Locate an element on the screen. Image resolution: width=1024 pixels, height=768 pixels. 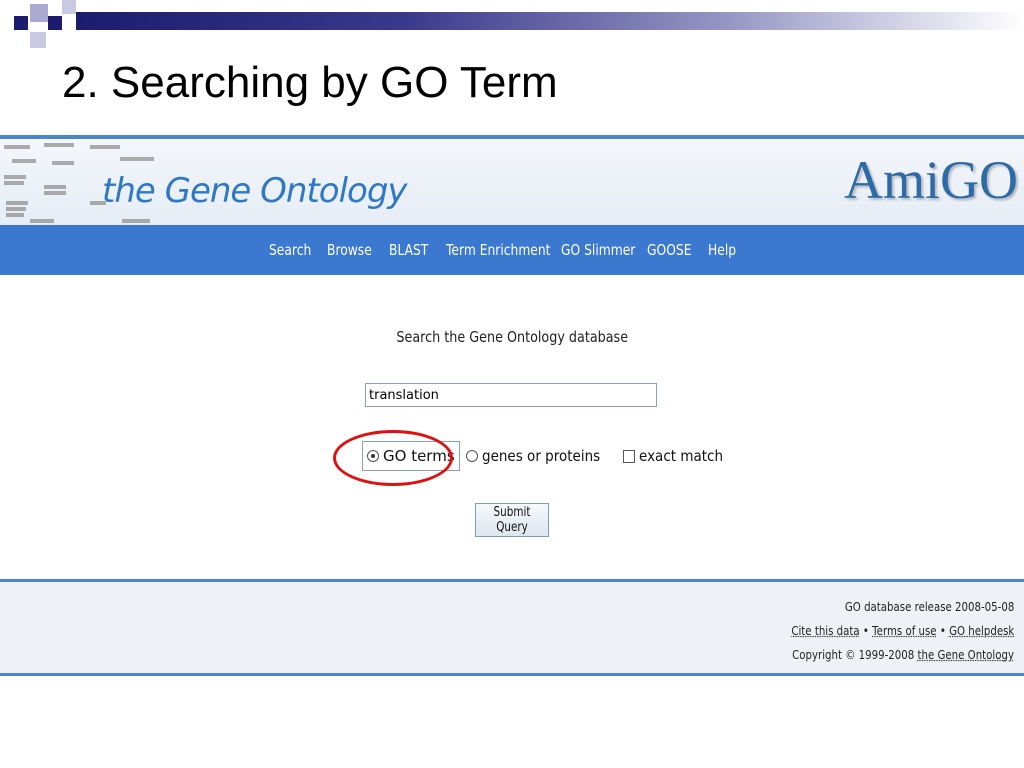
db-release-text: GO database release 2008-05-08 is located at coordinates (929, 607).